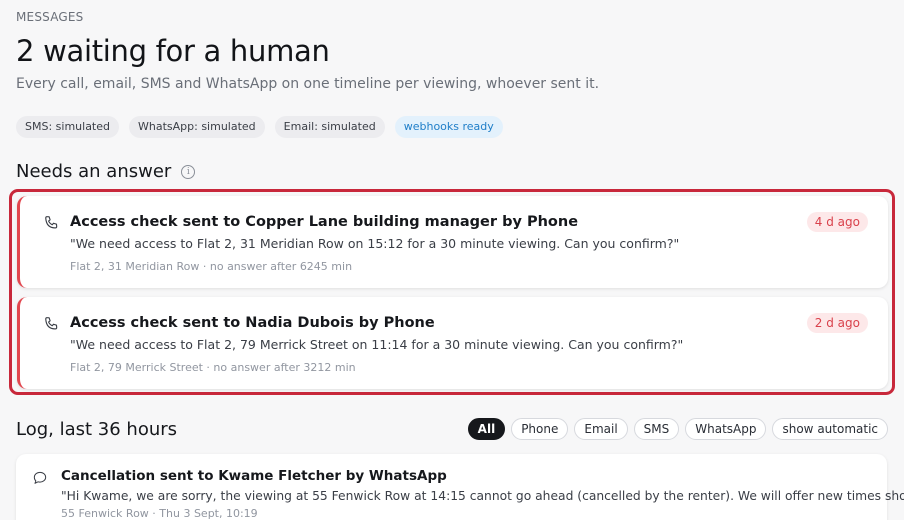 This screenshot has width=904, height=520. I want to click on chat-bubble-icon, so click(40, 477).